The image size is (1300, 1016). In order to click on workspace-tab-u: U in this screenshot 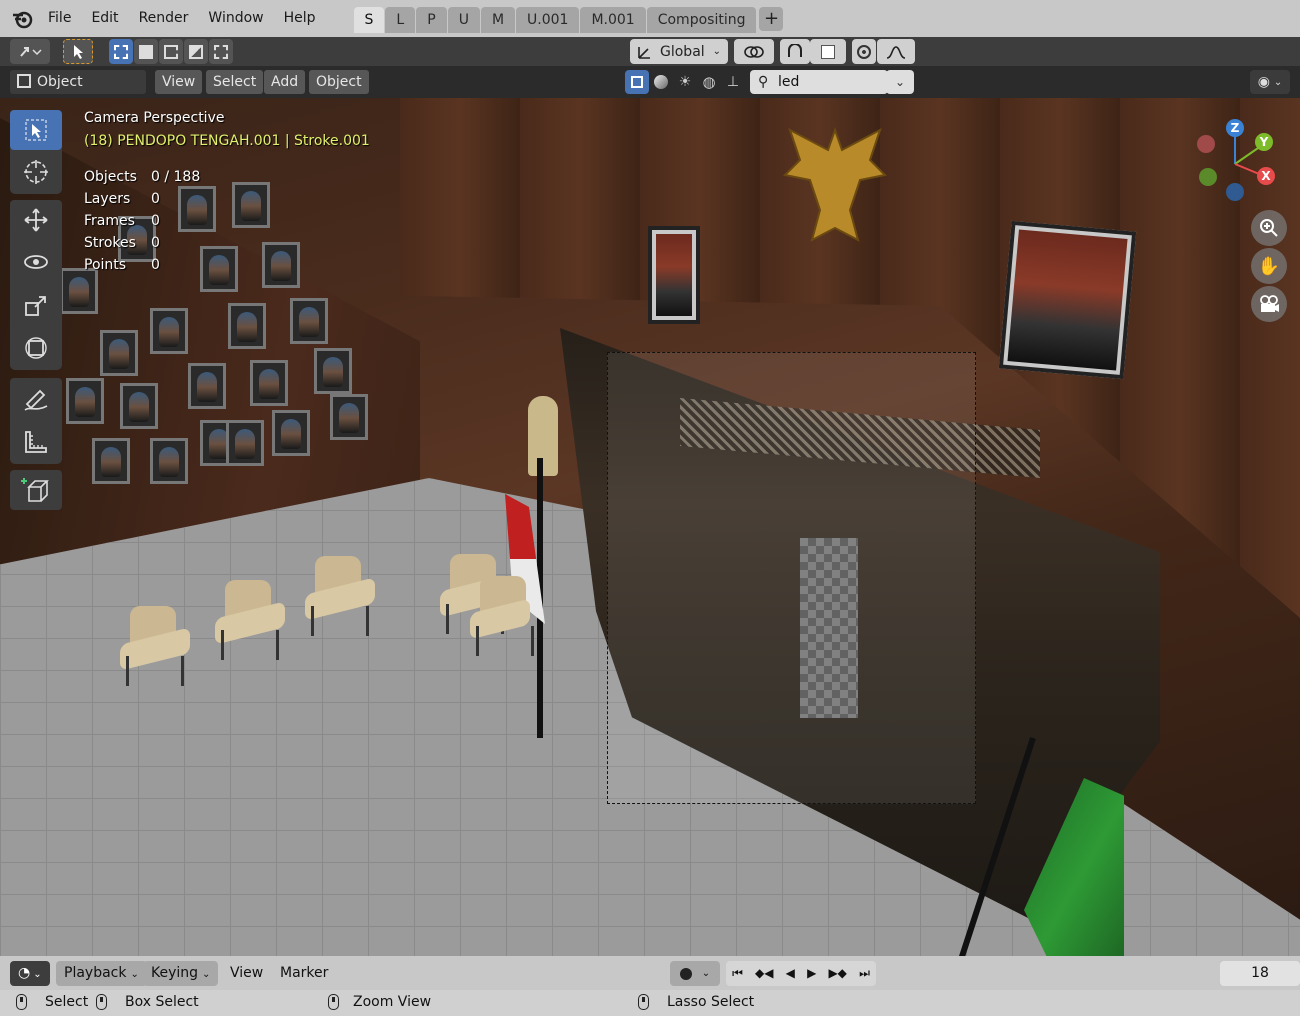, I will do `click(463, 19)`.